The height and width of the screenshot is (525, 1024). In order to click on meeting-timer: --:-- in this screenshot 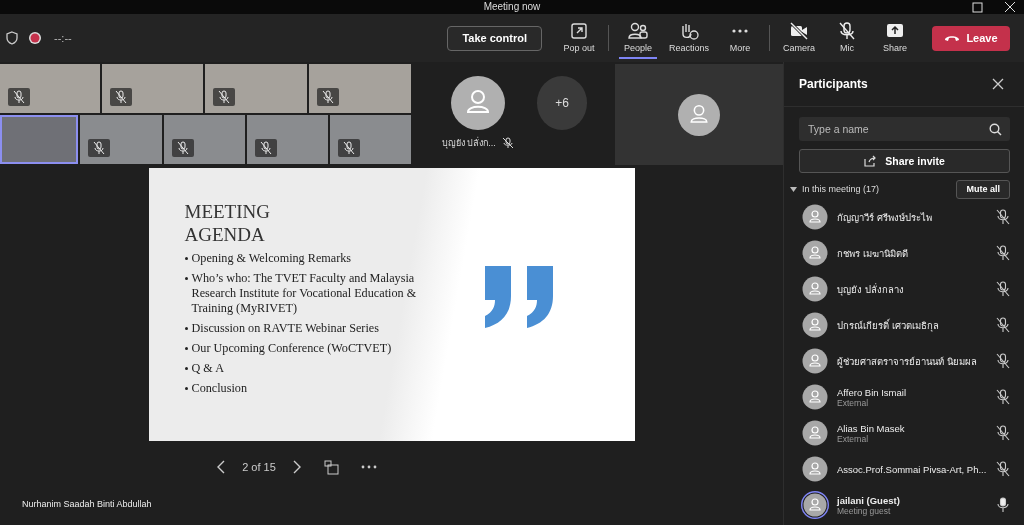, I will do `click(63, 38)`.